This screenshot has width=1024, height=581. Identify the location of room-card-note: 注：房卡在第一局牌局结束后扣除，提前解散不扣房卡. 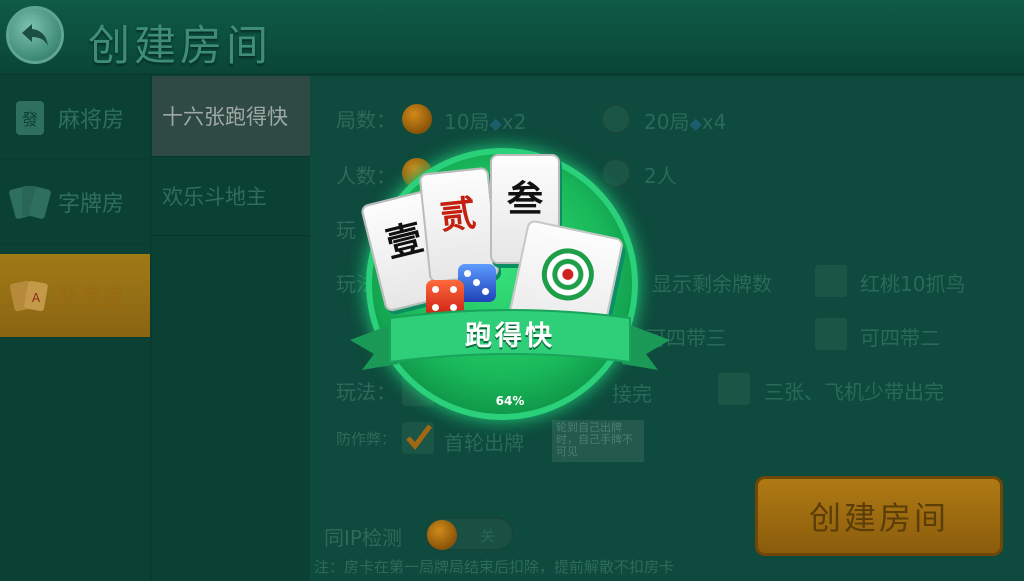
(494, 567).